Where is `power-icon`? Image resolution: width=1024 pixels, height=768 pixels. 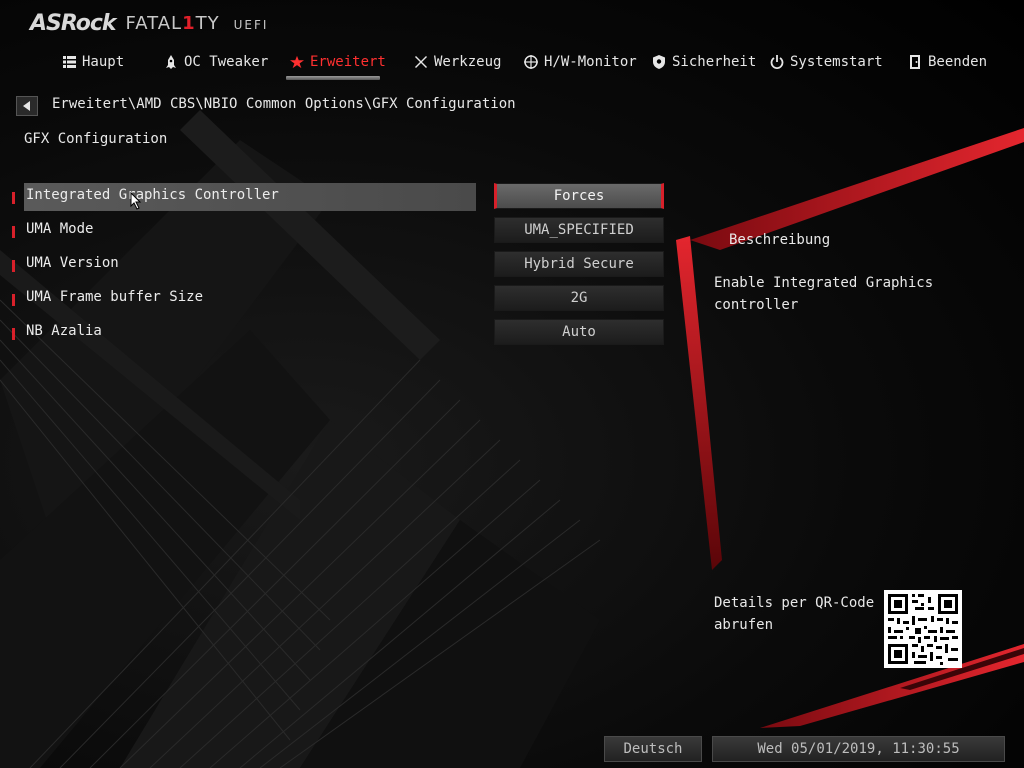 power-icon is located at coordinates (777, 62).